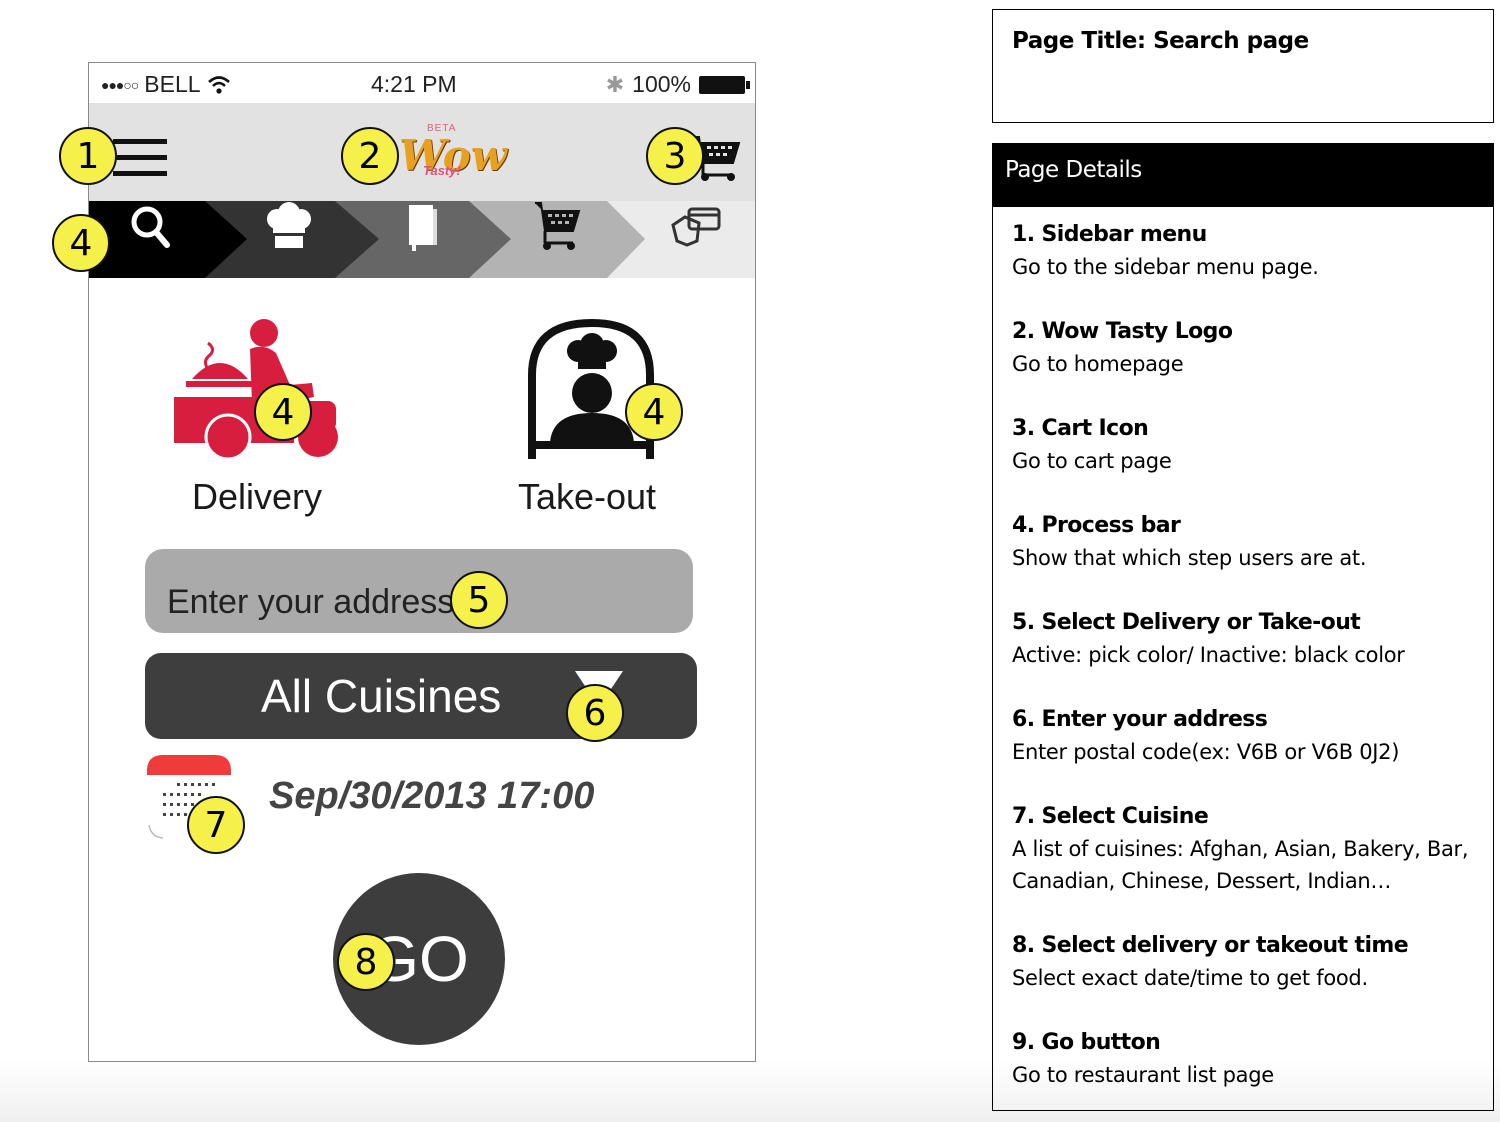 The image size is (1500, 1122). I want to click on detail-item: 2. Wow Tasty Logo Go to homepage, so click(1252, 348).